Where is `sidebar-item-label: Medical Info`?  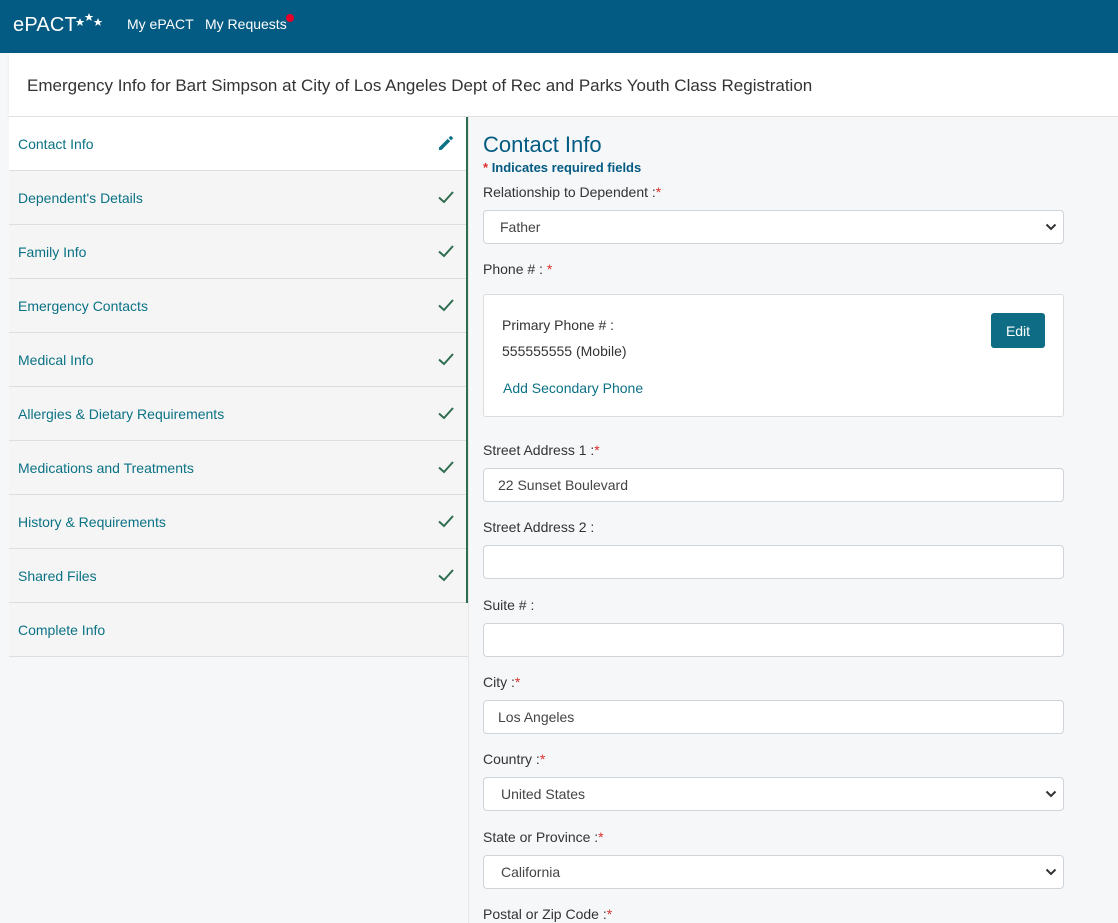
sidebar-item-label: Medical Info is located at coordinates (56, 360).